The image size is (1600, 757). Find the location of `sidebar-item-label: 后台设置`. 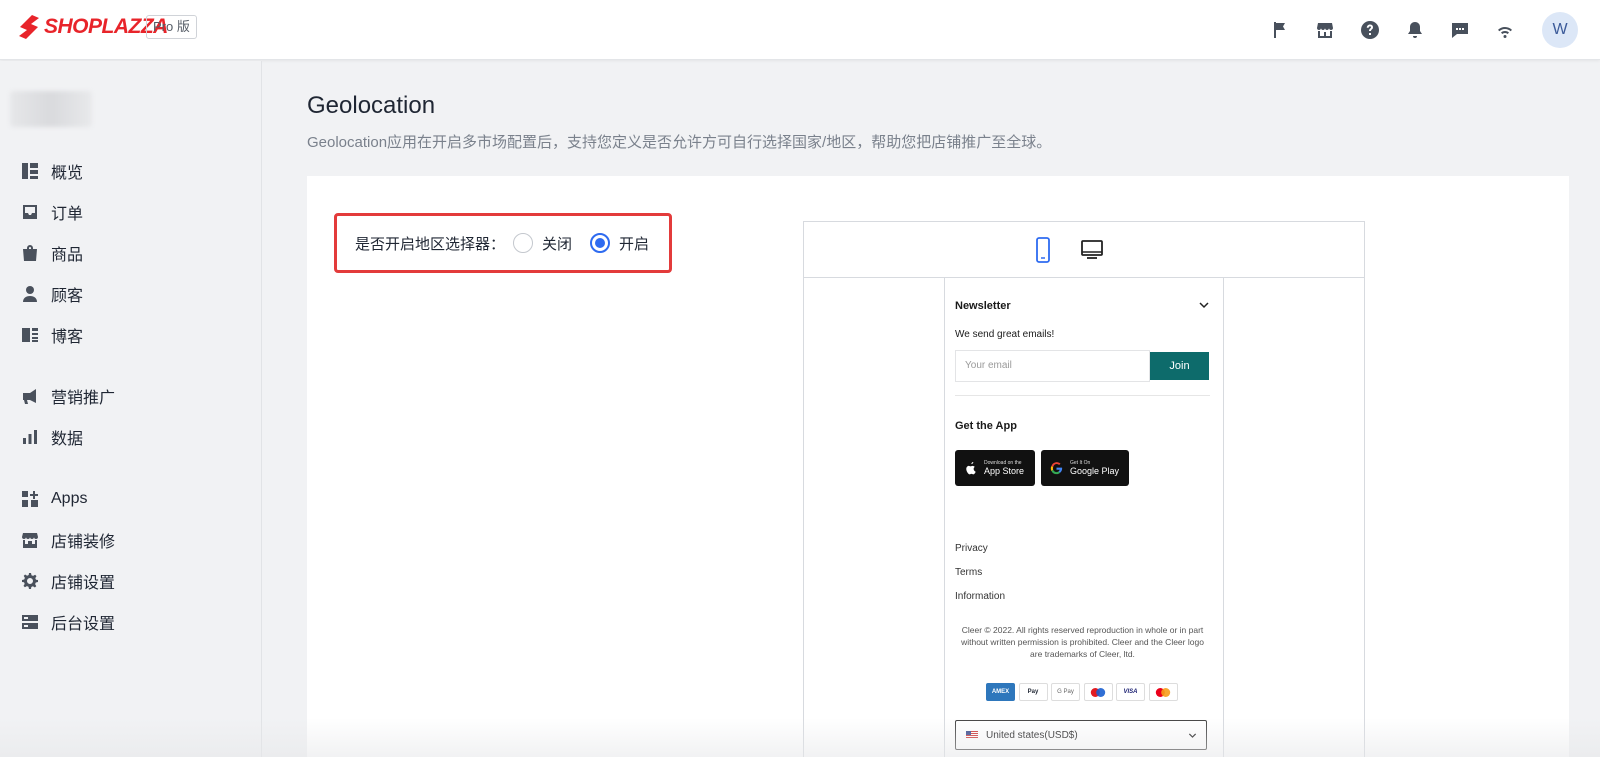

sidebar-item-label: 后台设置 is located at coordinates (83, 624).